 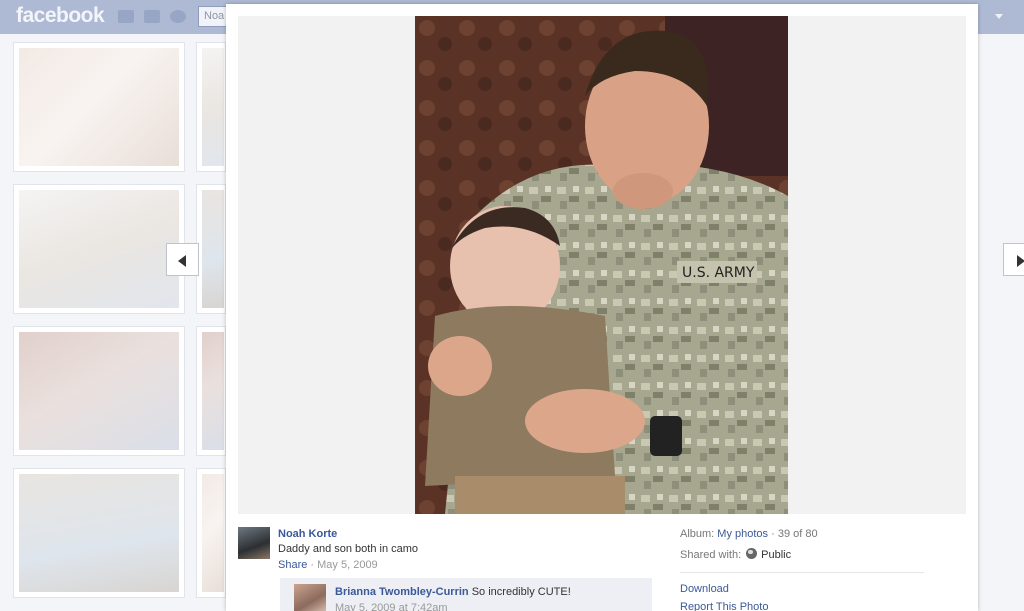 I want to click on account-menu, so click(x=1001, y=17).